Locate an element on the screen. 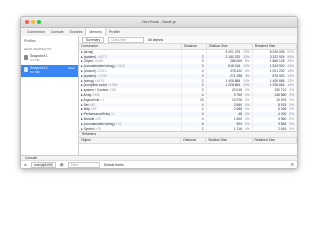  constructor-cell-value: ▸ Arguments is located at coordinates (90, 99).